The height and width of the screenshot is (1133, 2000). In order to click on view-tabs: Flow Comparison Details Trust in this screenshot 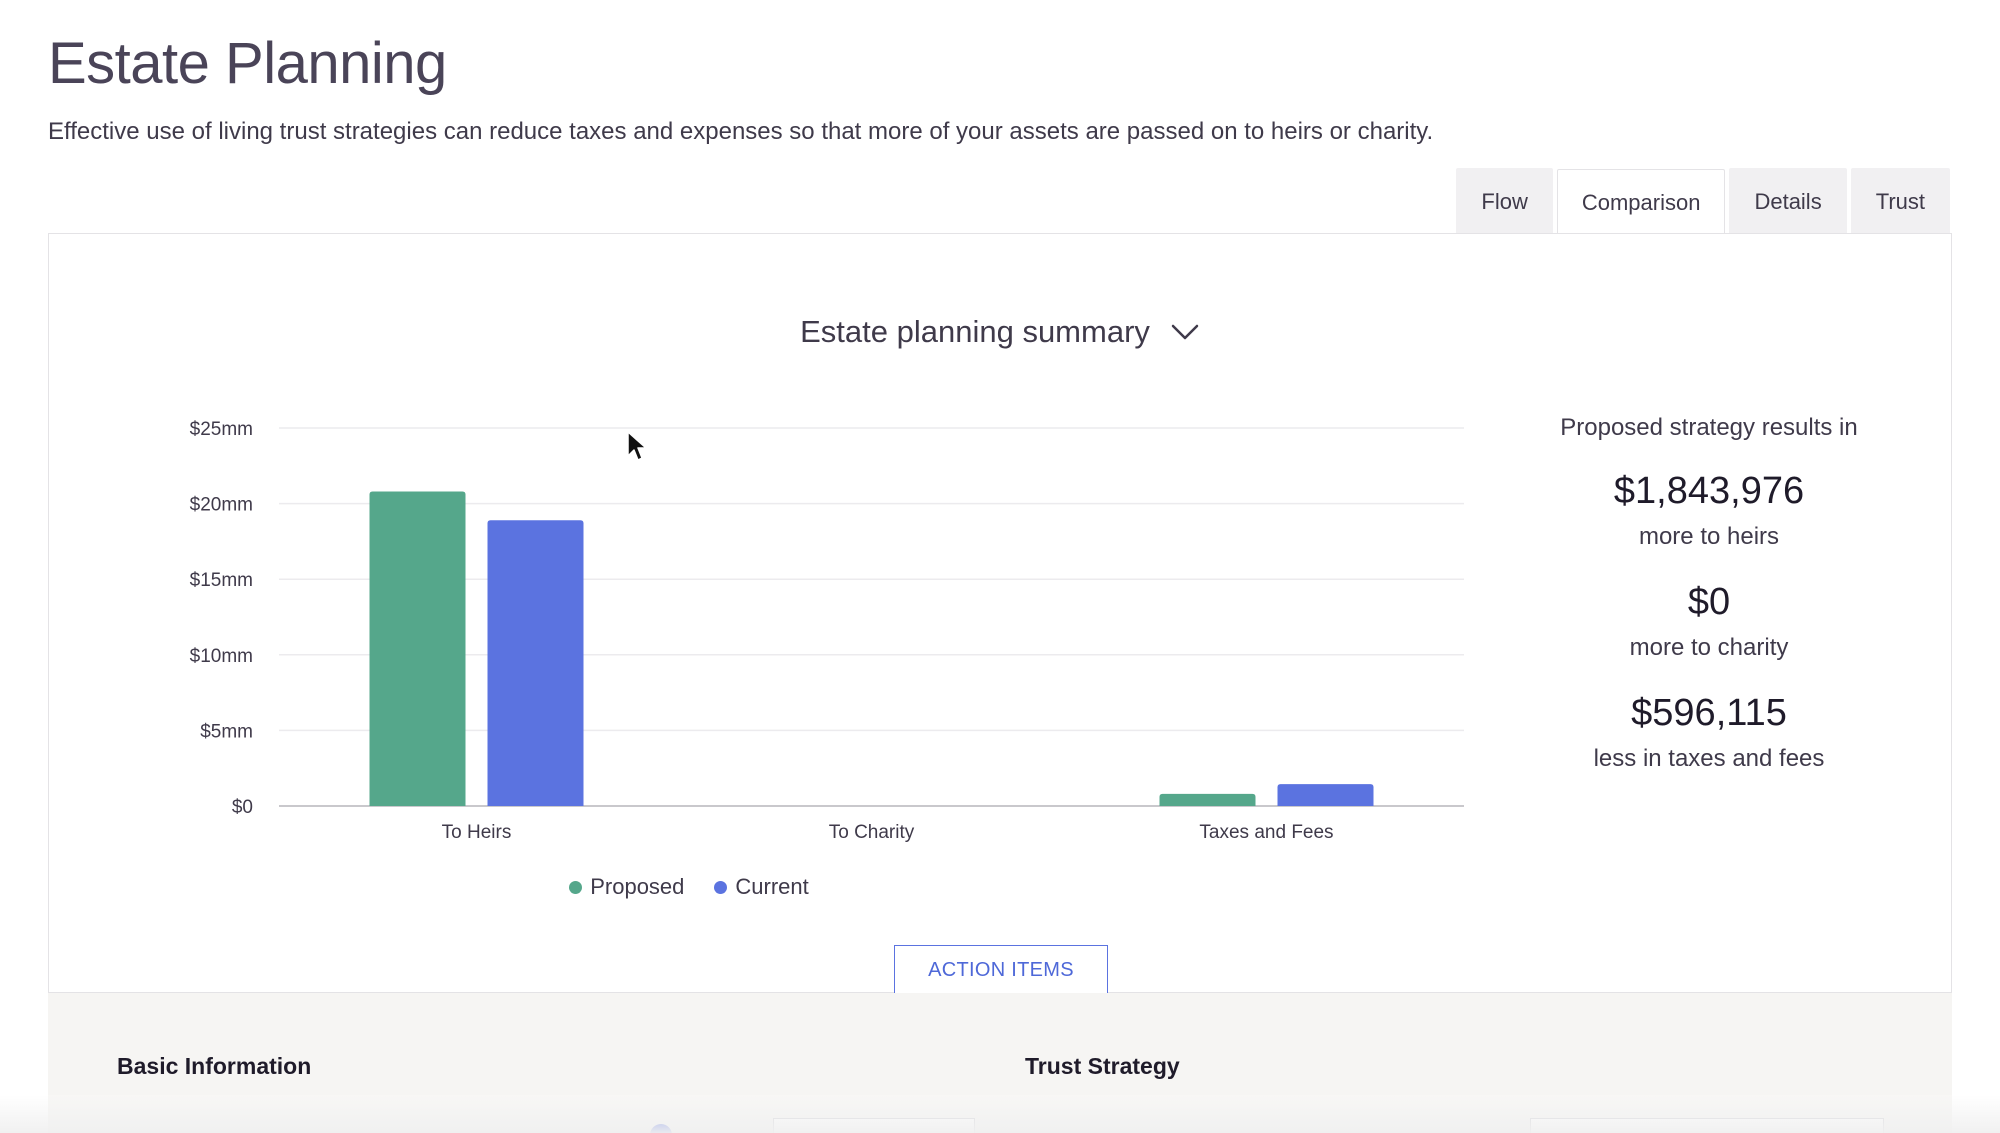, I will do `click(1703, 201)`.